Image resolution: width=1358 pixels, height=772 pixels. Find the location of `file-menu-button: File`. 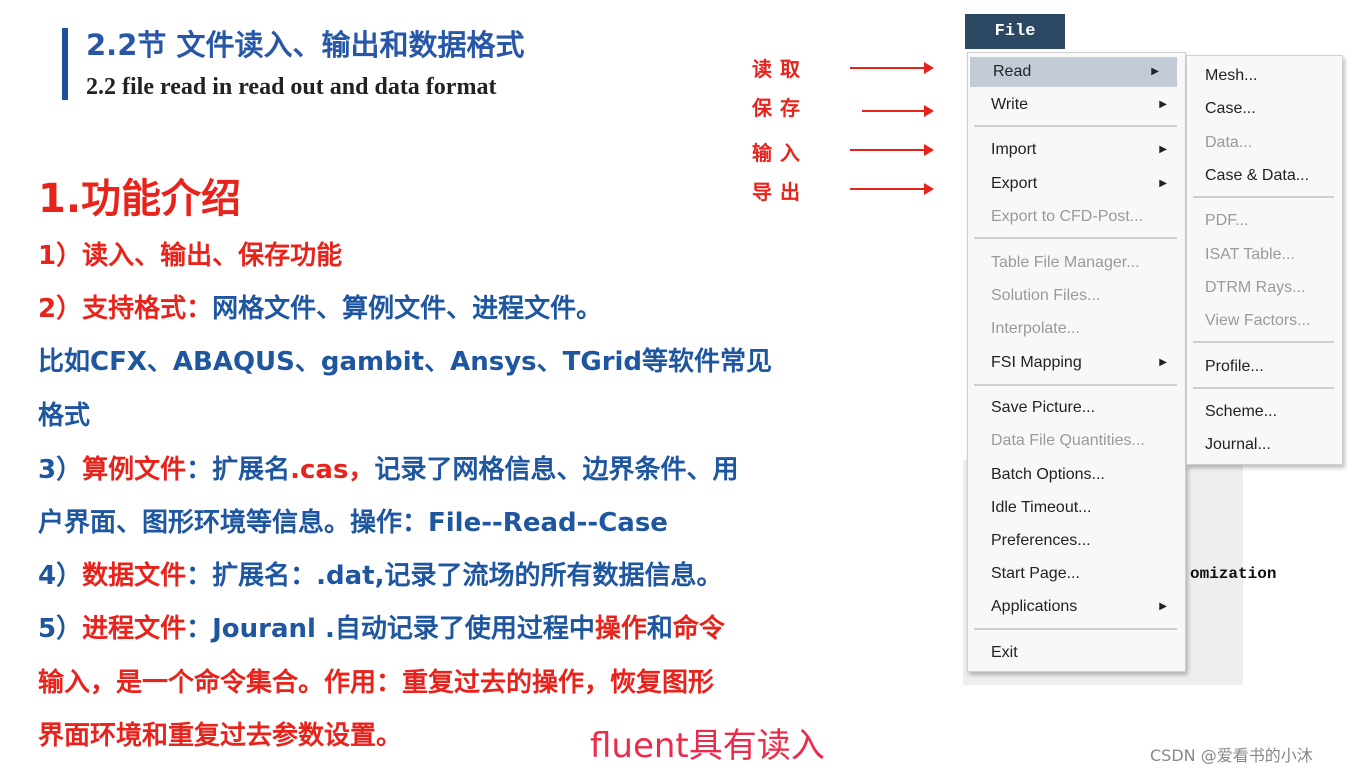

file-menu-button: File is located at coordinates (1015, 31).